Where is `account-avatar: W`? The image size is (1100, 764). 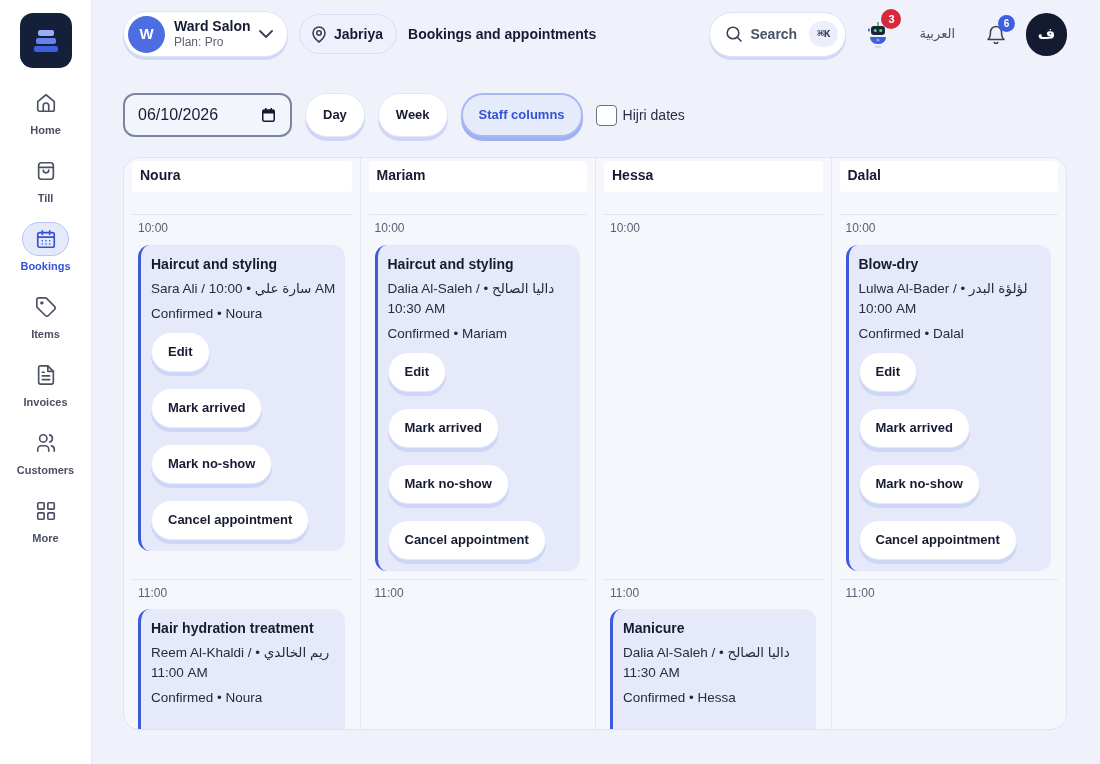 account-avatar: W is located at coordinates (146, 34).